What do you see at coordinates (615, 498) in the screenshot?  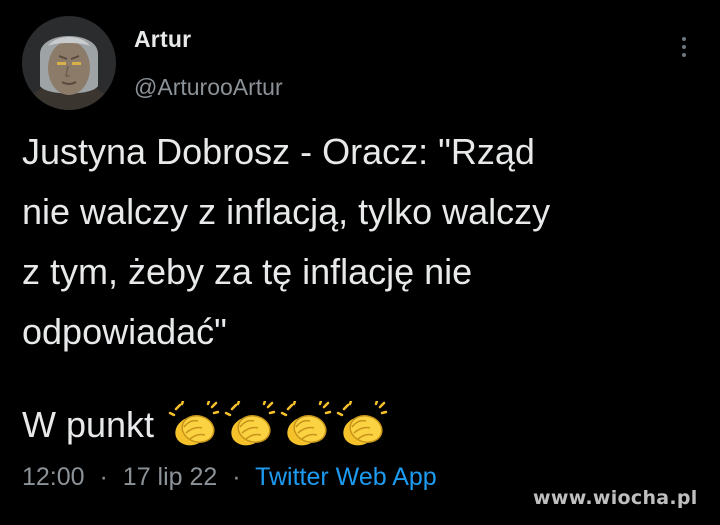 I see `watermark: www.wiocha.pl` at bounding box center [615, 498].